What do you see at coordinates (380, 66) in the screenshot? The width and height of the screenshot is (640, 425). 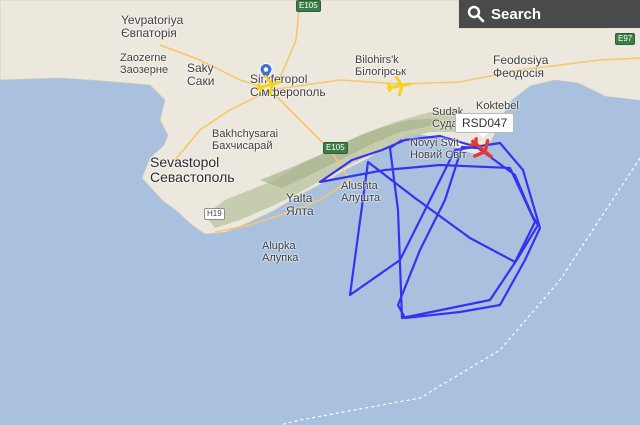 I see `city-bilohirsk: Bilohirs'k Білогірськ` at bounding box center [380, 66].